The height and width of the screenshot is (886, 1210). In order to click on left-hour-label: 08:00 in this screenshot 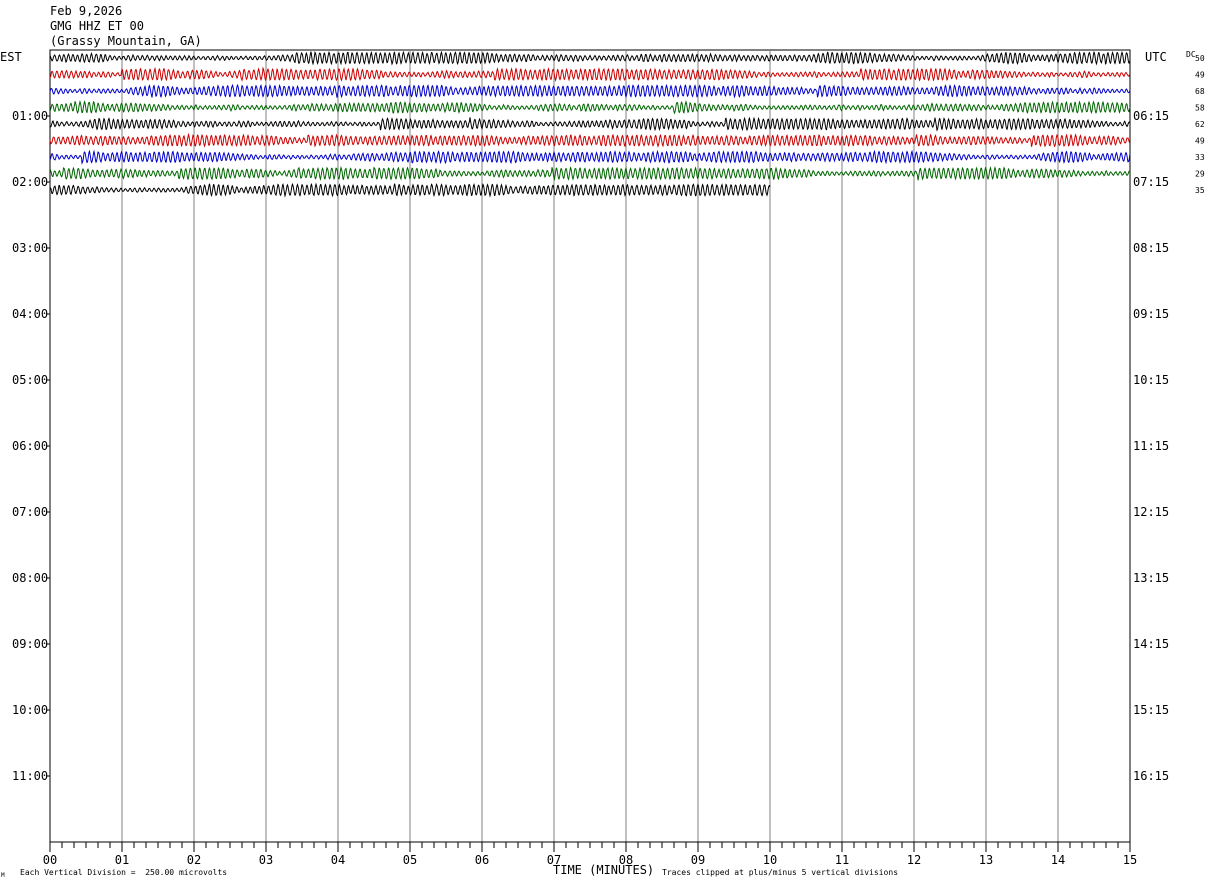, I will do `click(30, 578)`.